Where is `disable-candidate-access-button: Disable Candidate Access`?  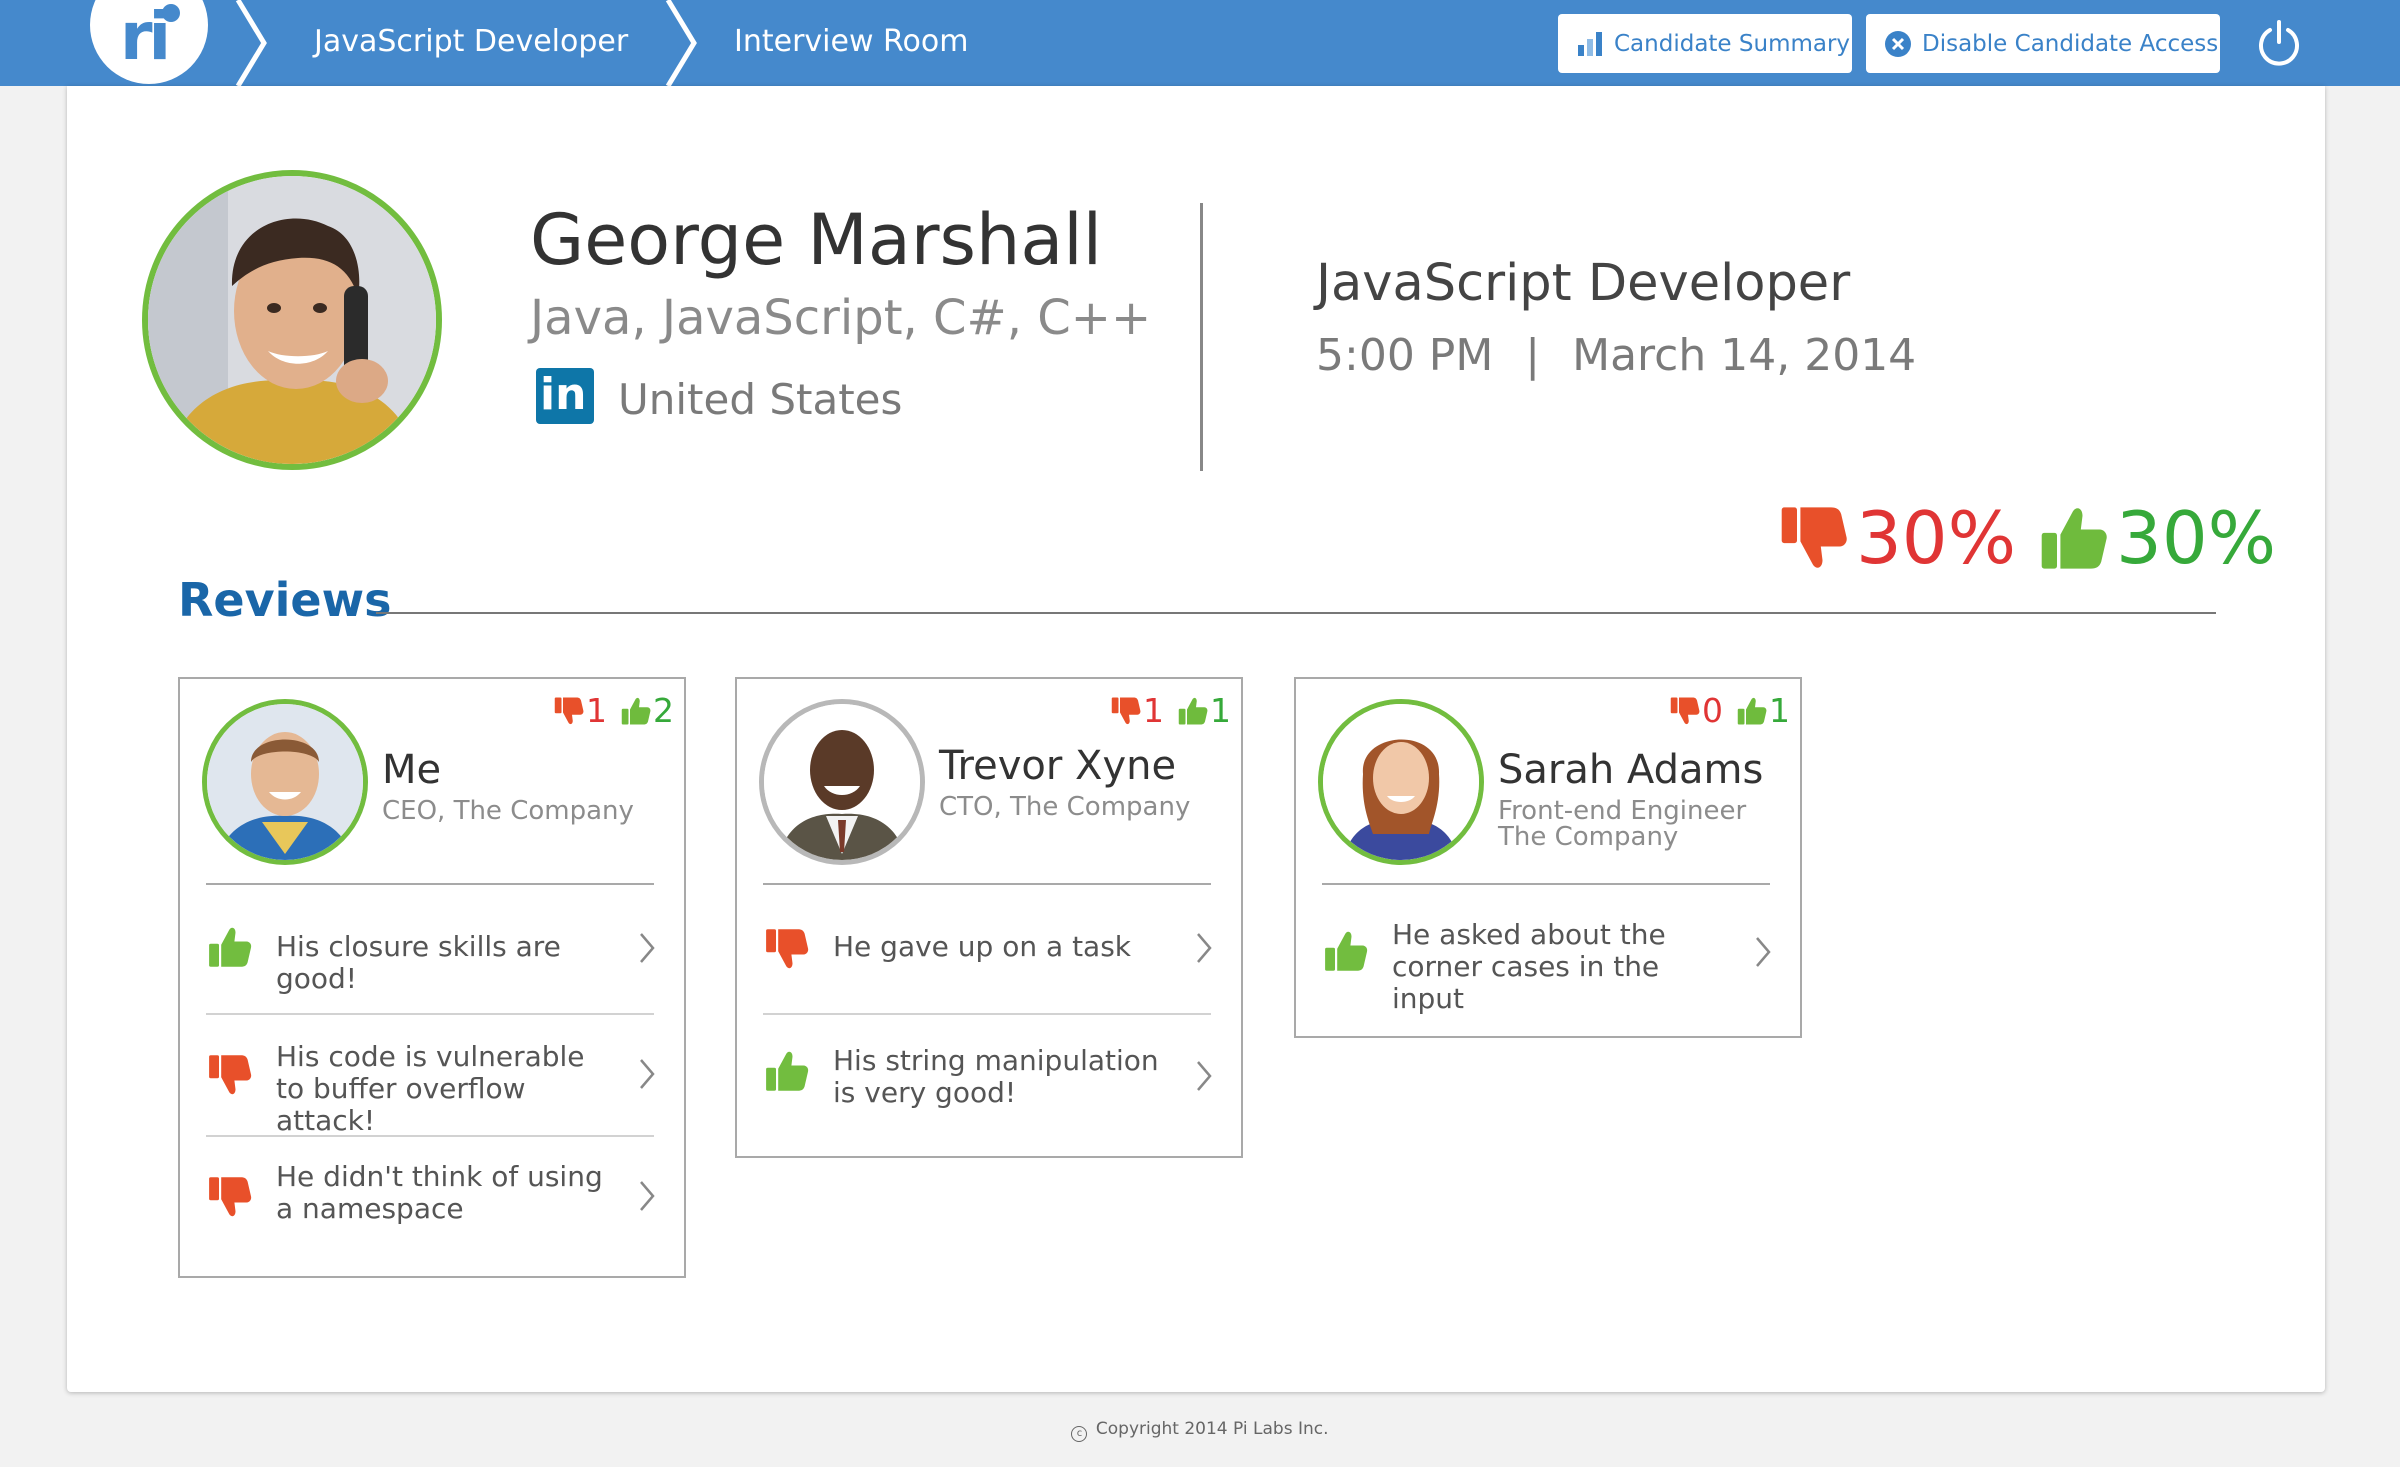 disable-candidate-access-button: Disable Candidate Access is located at coordinates (2043, 43).